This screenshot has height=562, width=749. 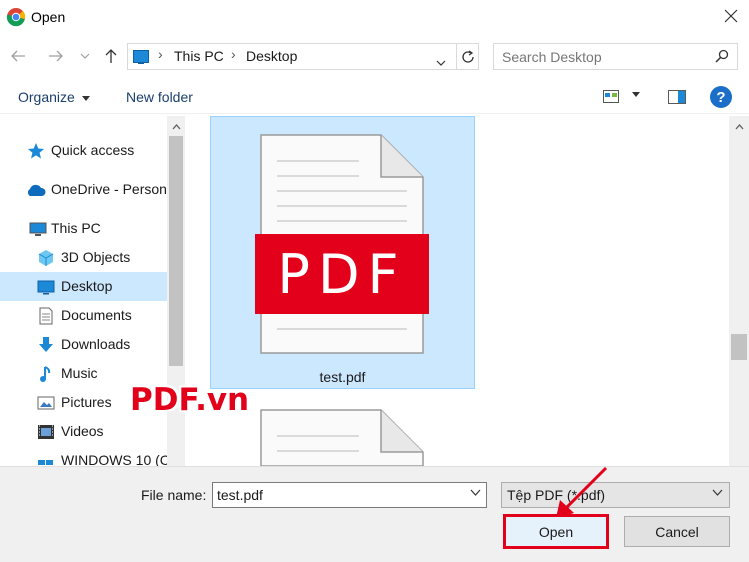 I want to click on sidebar-item-this-pc: This PC, so click(x=83, y=228).